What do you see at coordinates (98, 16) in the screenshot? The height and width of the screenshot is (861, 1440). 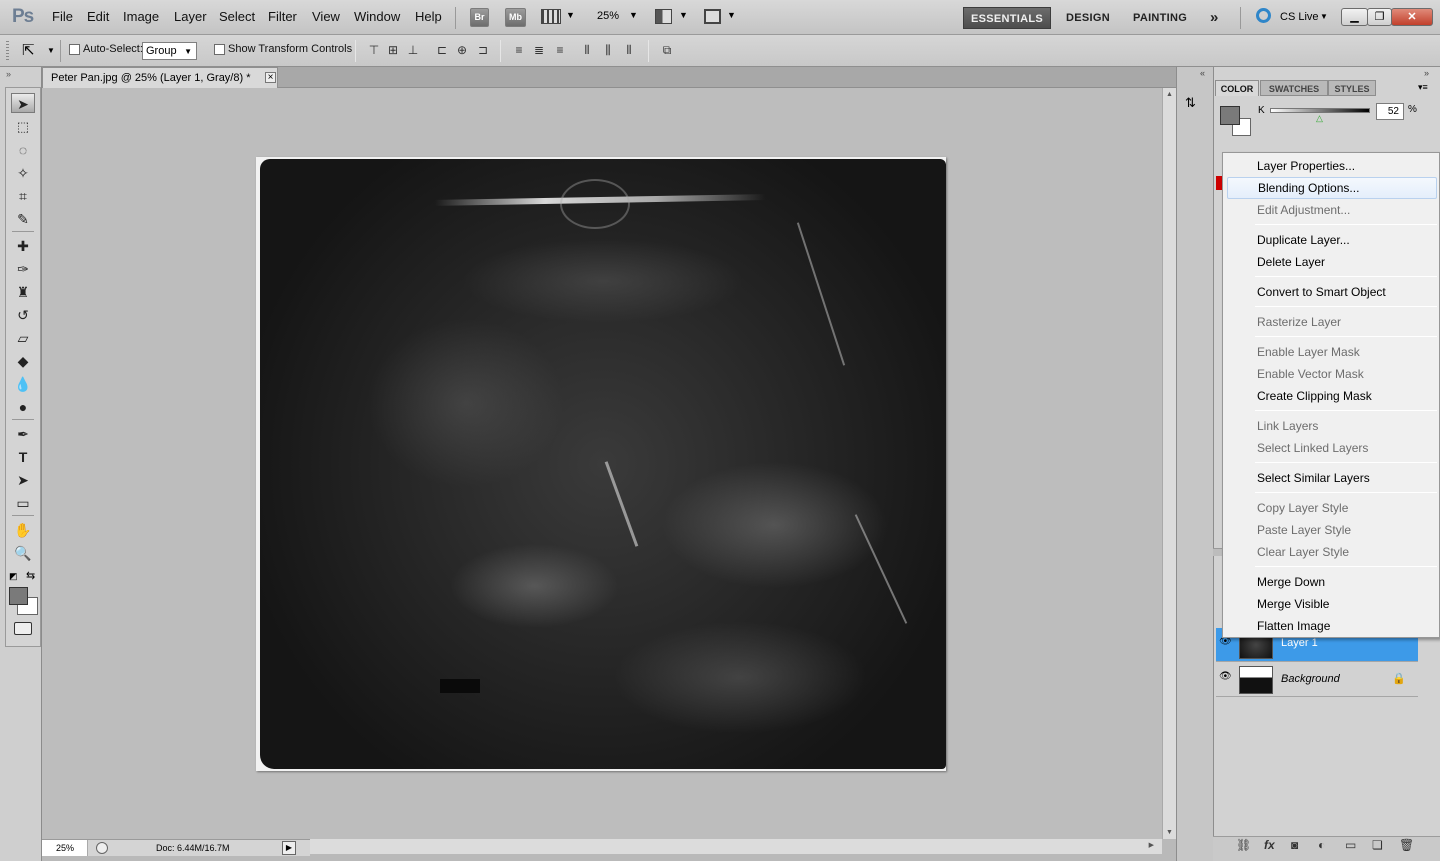 I see `menu-edit: Edit` at bounding box center [98, 16].